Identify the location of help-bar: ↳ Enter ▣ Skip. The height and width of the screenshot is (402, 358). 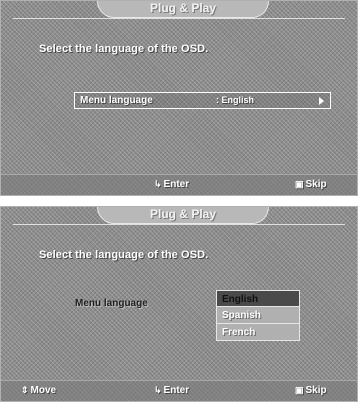
(179, 184).